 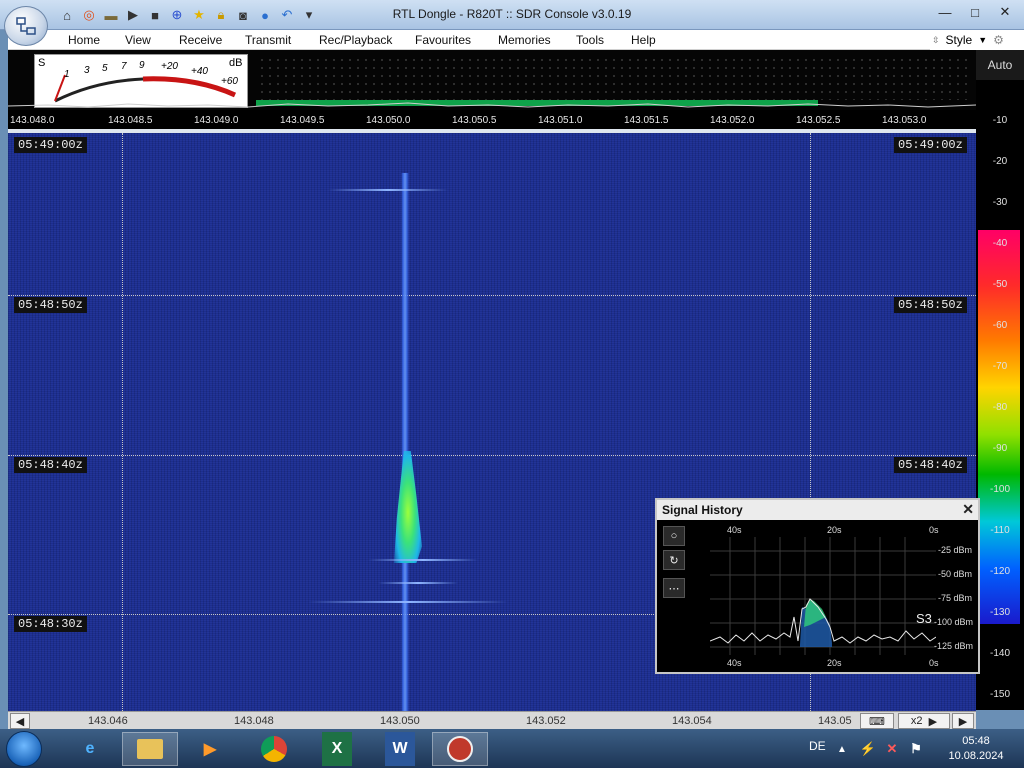 I want to click on freq-tick: 143.052.5, so click(x=818, y=120).